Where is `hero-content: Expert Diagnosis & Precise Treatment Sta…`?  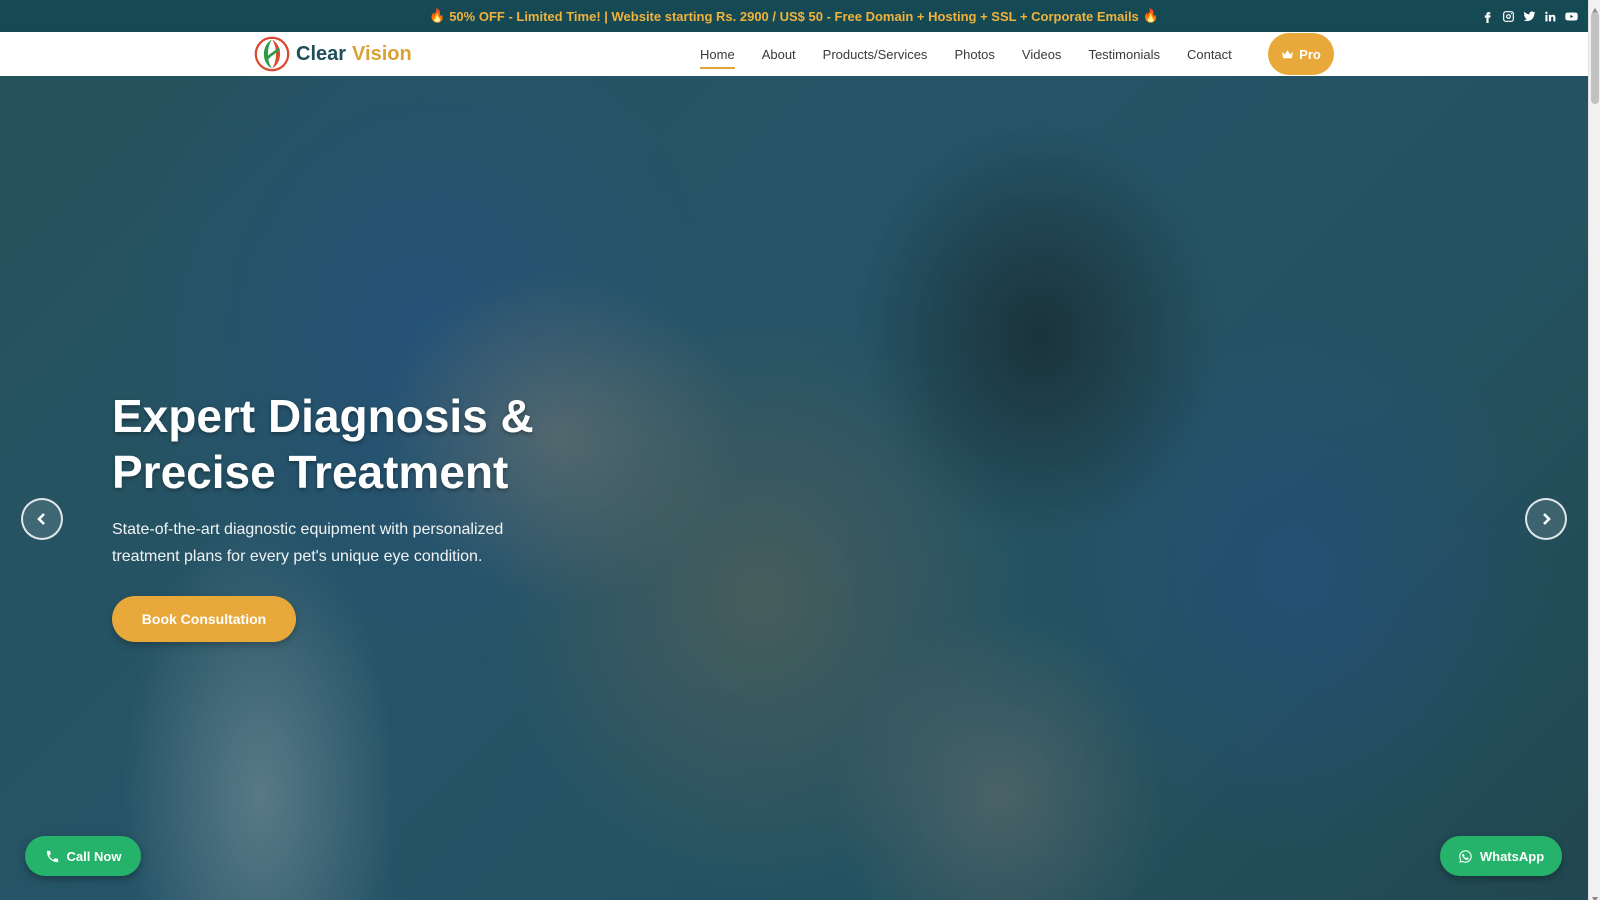
hero-content: Expert Diagnosis & Precise Treatment Sta… is located at coordinates (372, 515).